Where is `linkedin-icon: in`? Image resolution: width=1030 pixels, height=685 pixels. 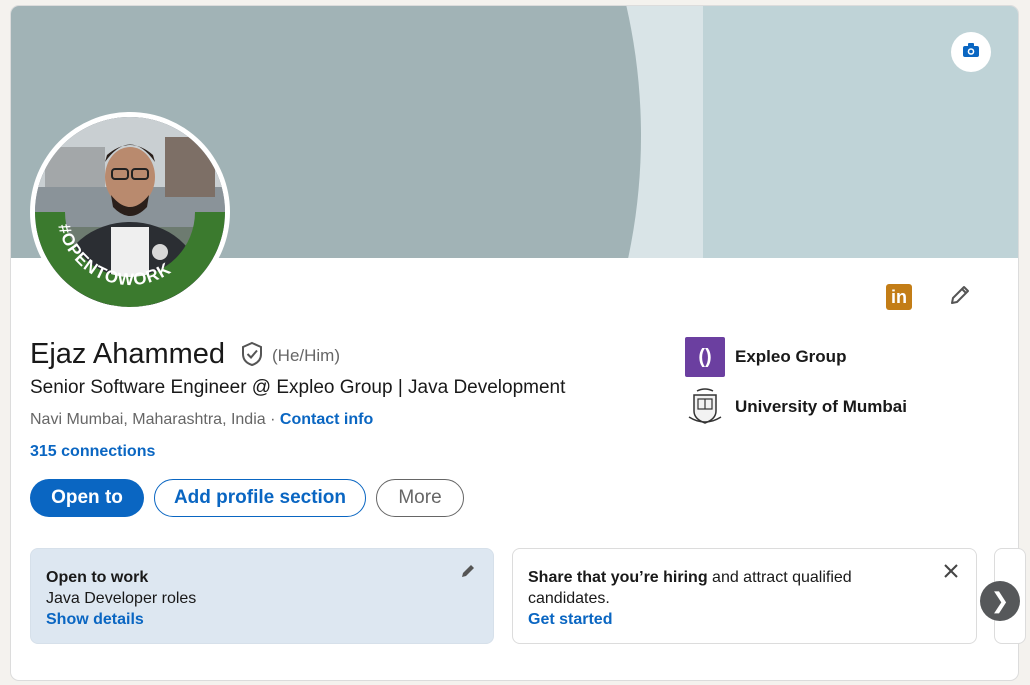
linkedin-icon: in is located at coordinates (899, 297).